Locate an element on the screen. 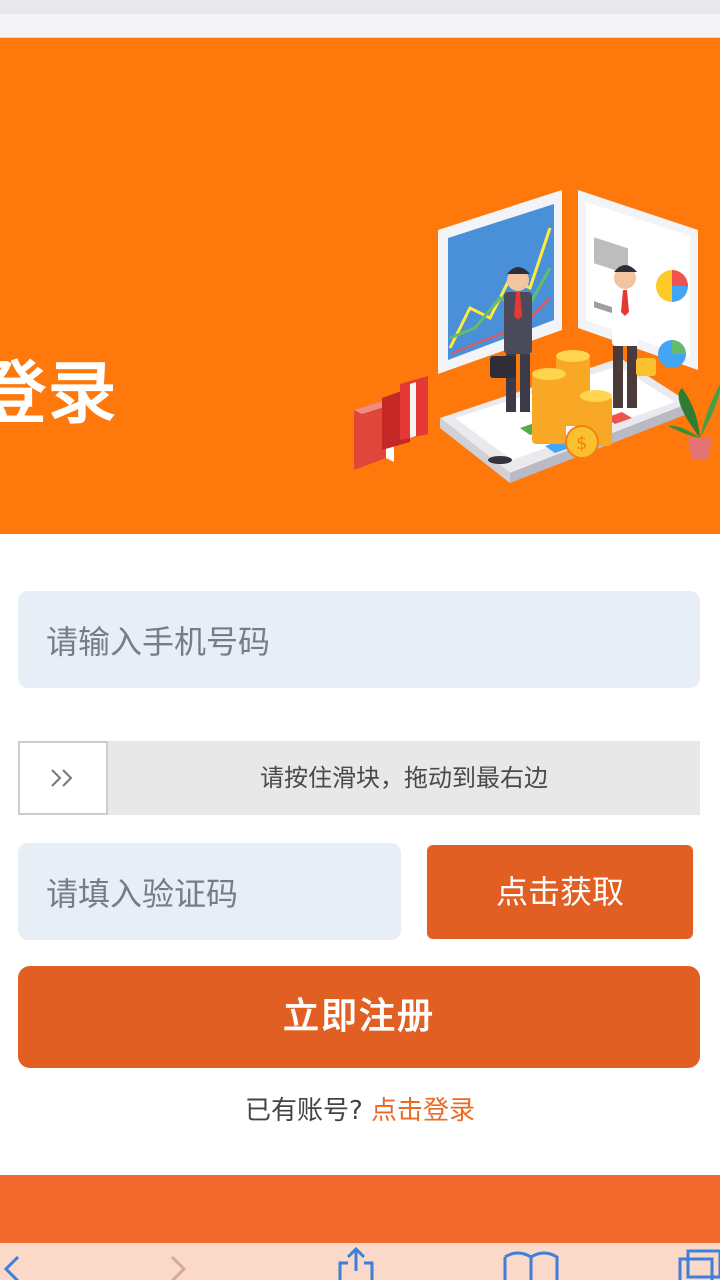 The width and height of the screenshot is (720, 1280). forward-icon is located at coordinates (179, 1267).